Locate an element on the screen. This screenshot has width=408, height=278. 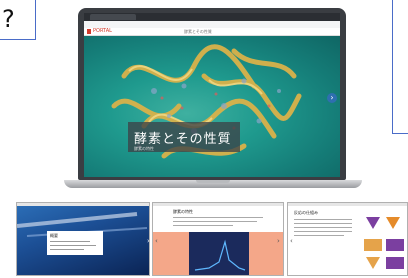
annotation-box-right is located at coordinates (400, 67).